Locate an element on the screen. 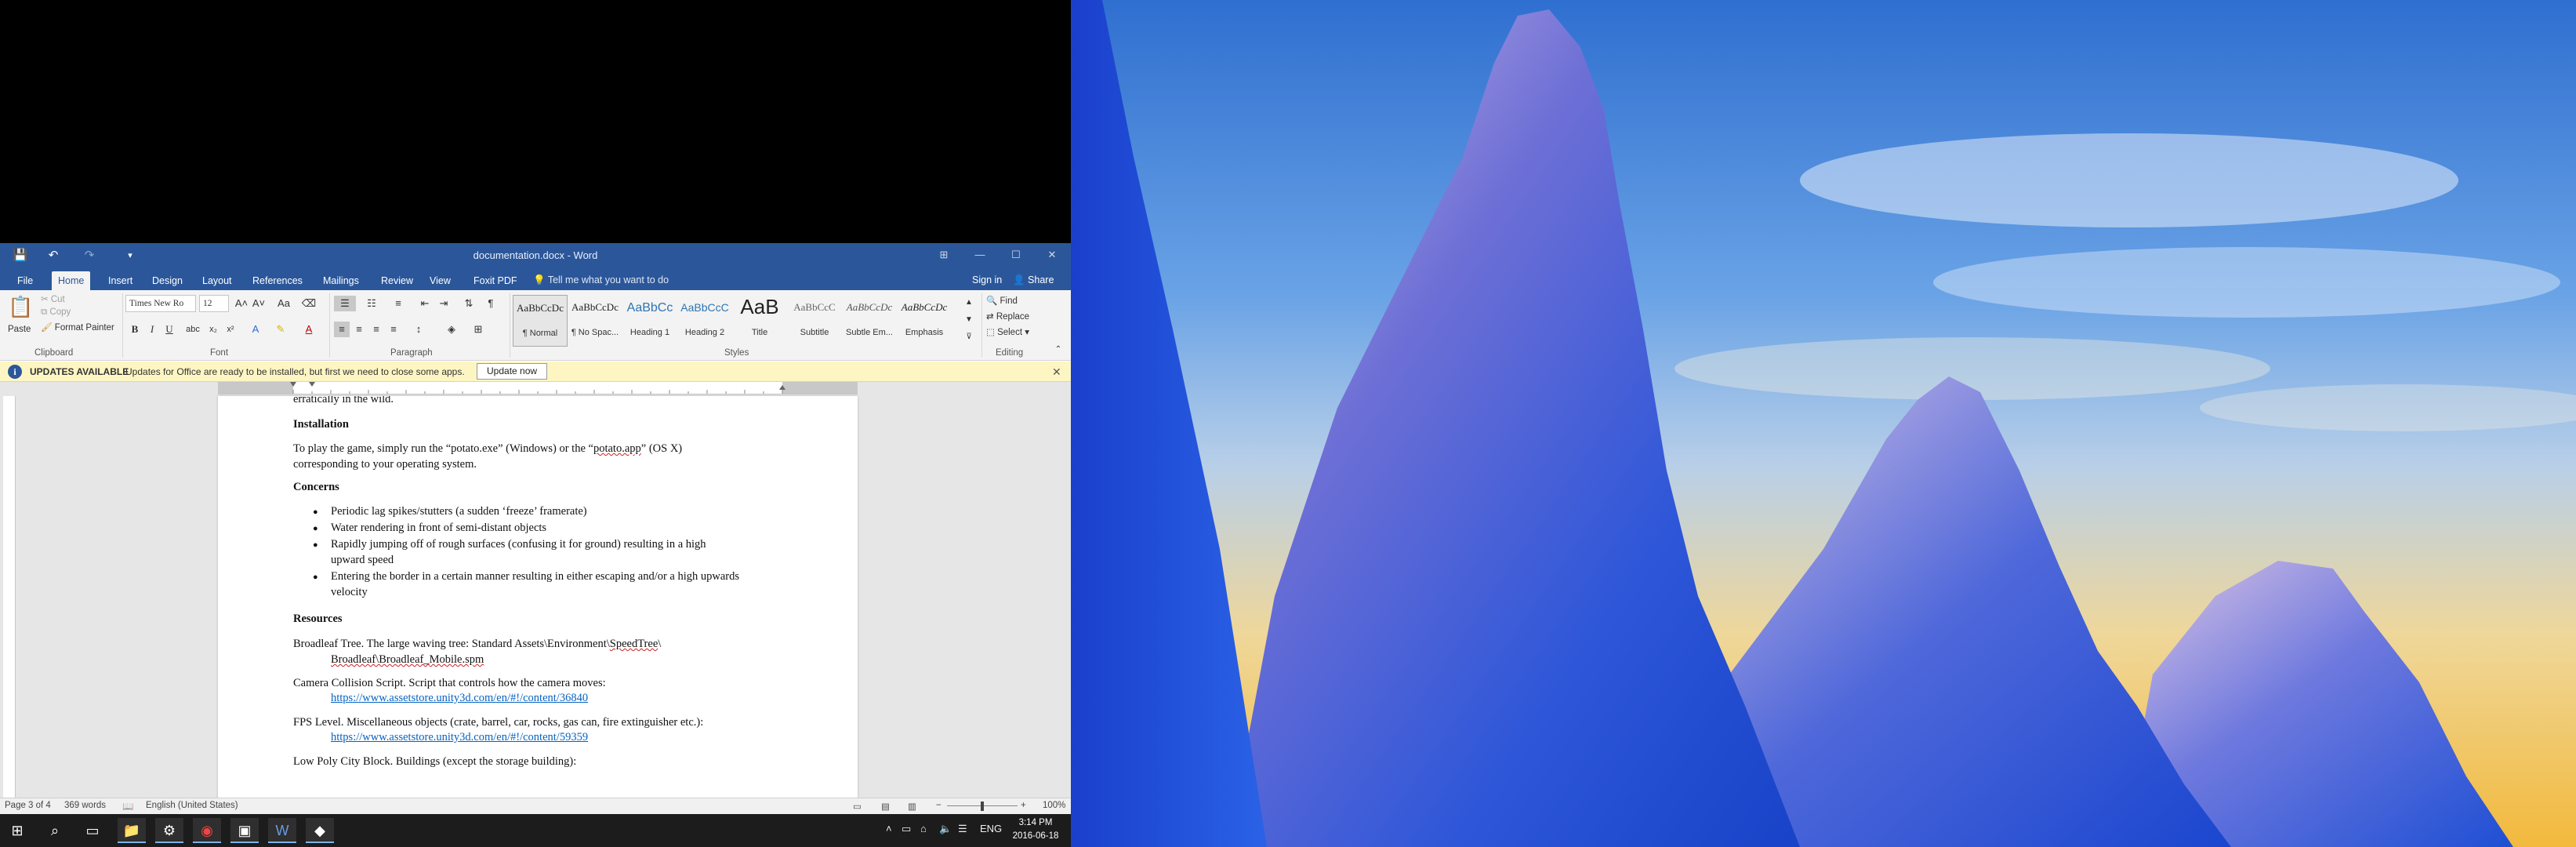 This screenshot has height=847, width=2576. maximize-button: ☐ is located at coordinates (1016, 255).